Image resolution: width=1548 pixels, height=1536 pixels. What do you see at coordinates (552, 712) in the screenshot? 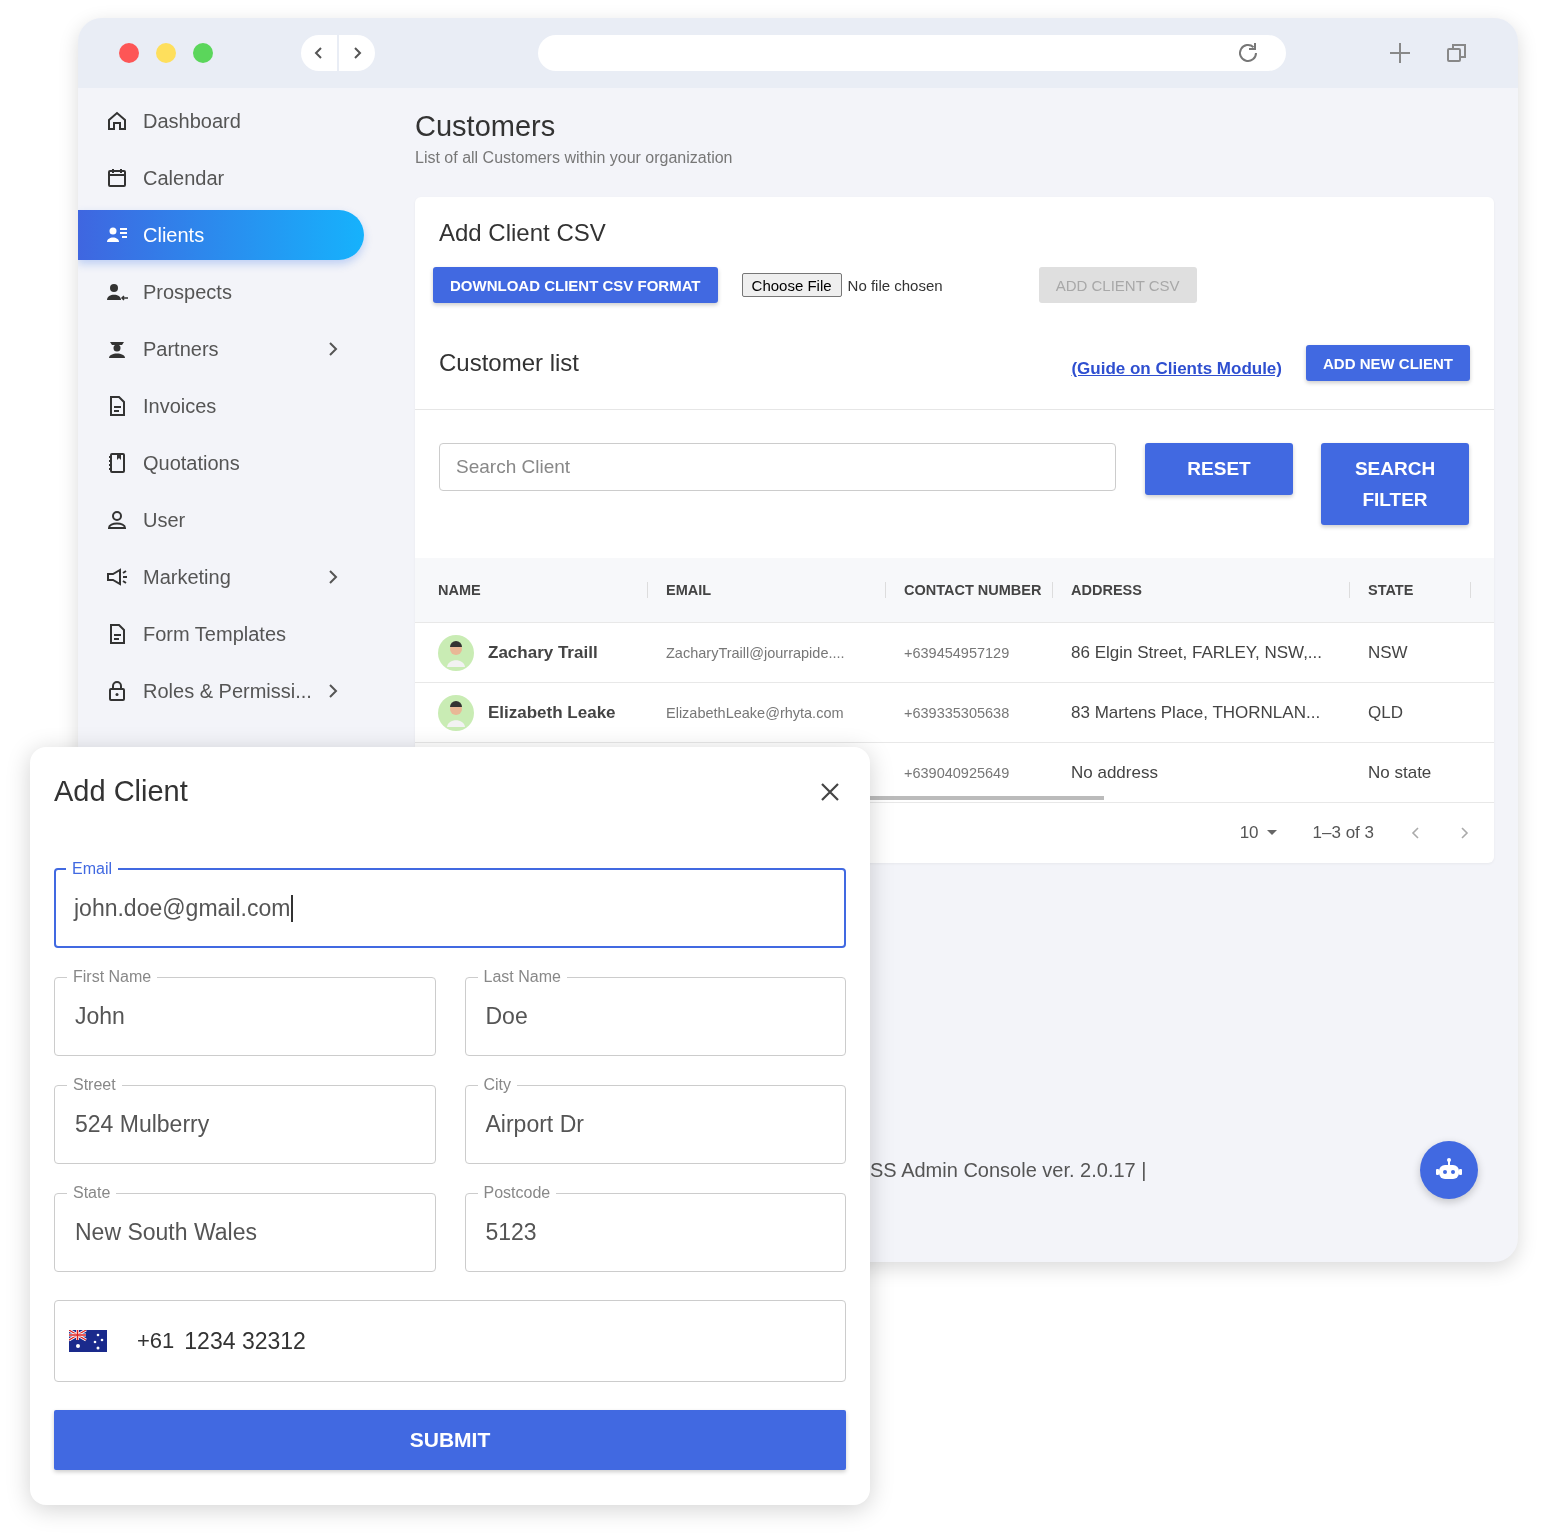
I see `client-name: Elizabeth Leake` at bounding box center [552, 712].